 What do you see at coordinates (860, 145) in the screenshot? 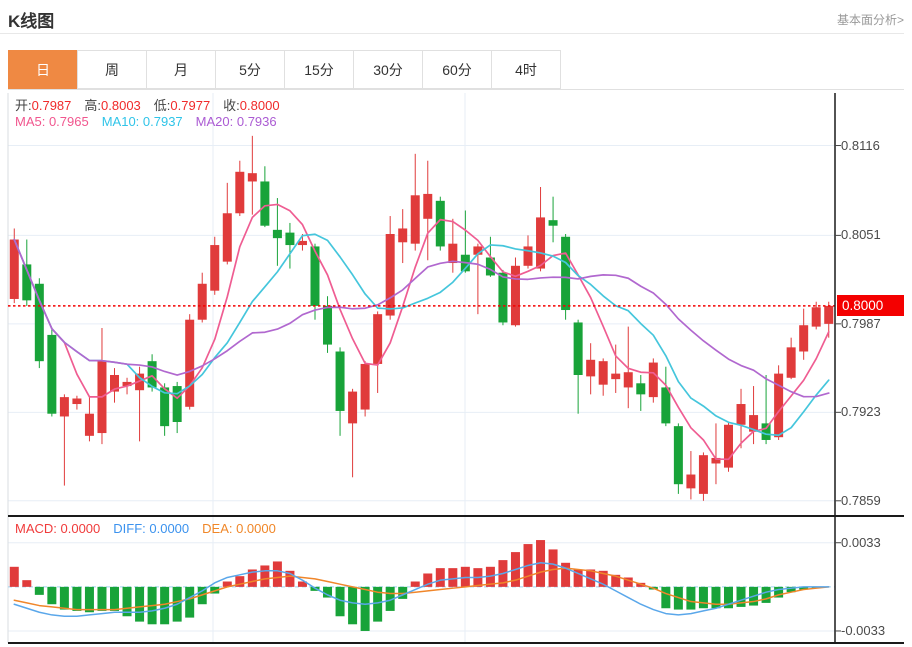
I see `axis-label: 0.8116` at bounding box center [860, 145].